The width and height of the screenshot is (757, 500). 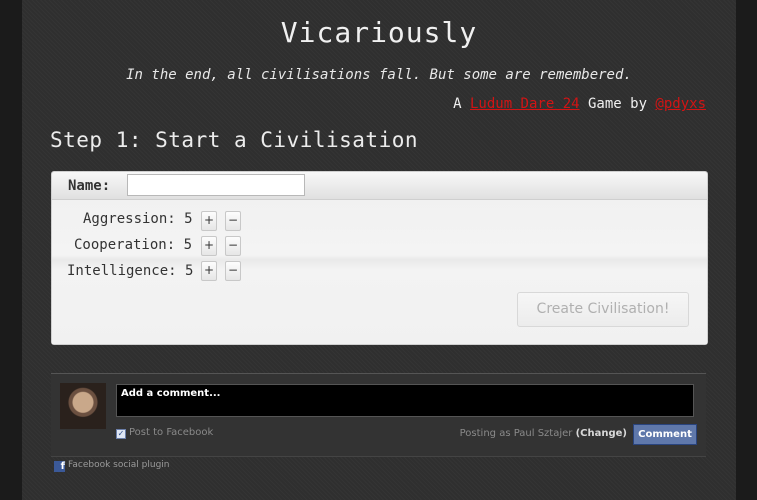 I want to click on posting-as: Posting as Paul Sztajer (Change), so click(x=543, y=433).